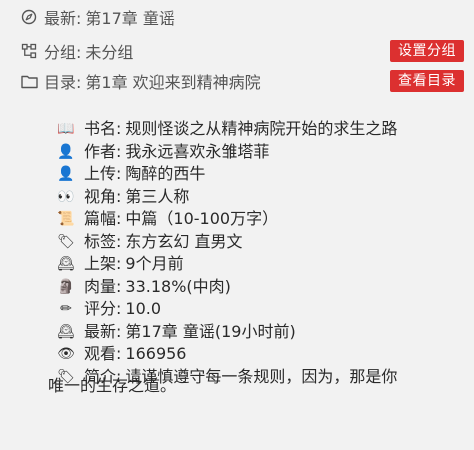  What do you see at coordinates (210, 331) in the screenshot?
I see `latest-value: 第17章 童谣(19小时前)` at bounding box center [210, 331].